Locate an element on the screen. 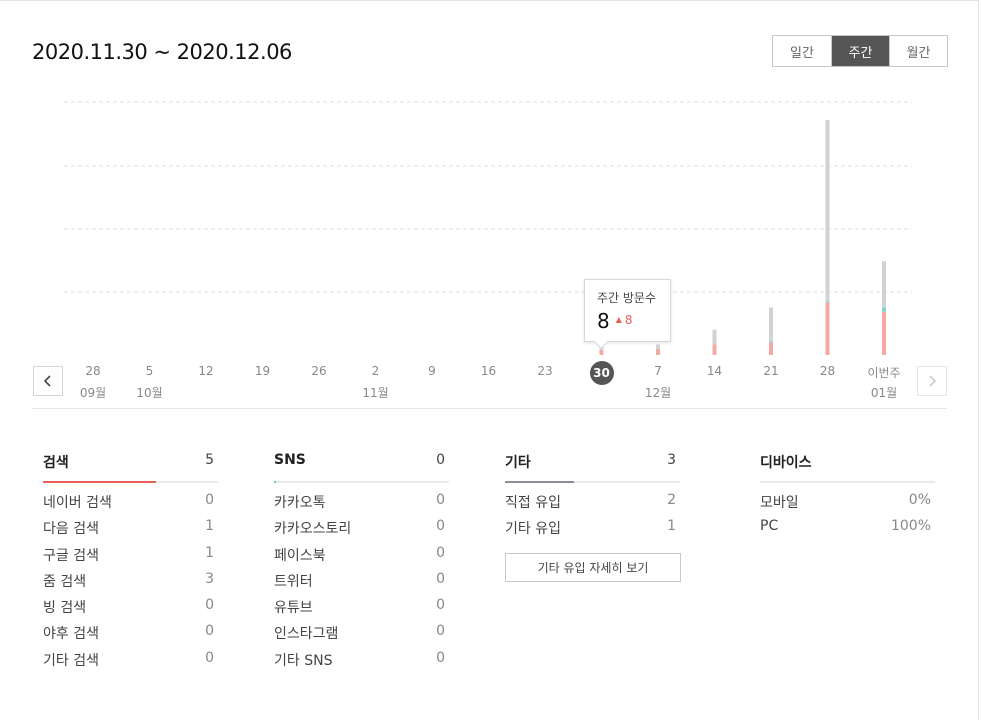  search-stat-row: 네이버 검색 0 is located at coordinates (130, 497).